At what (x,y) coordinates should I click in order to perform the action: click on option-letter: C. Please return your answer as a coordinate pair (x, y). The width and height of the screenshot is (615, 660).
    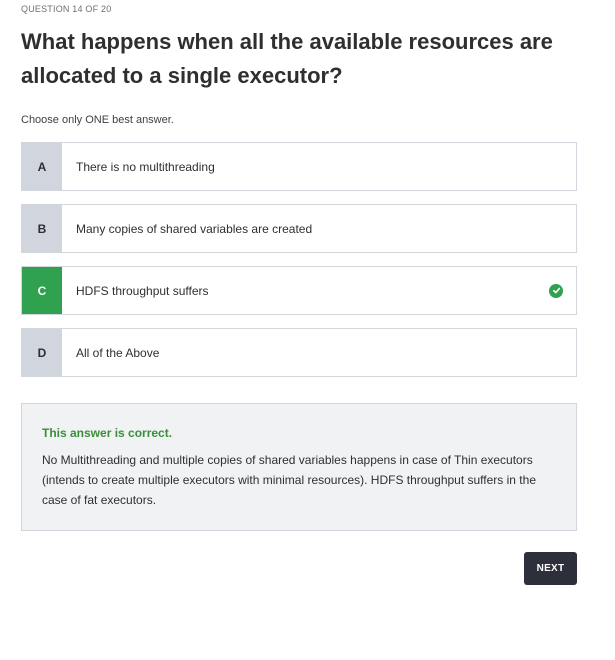
    Looking at the image, I should click on (42, 290).